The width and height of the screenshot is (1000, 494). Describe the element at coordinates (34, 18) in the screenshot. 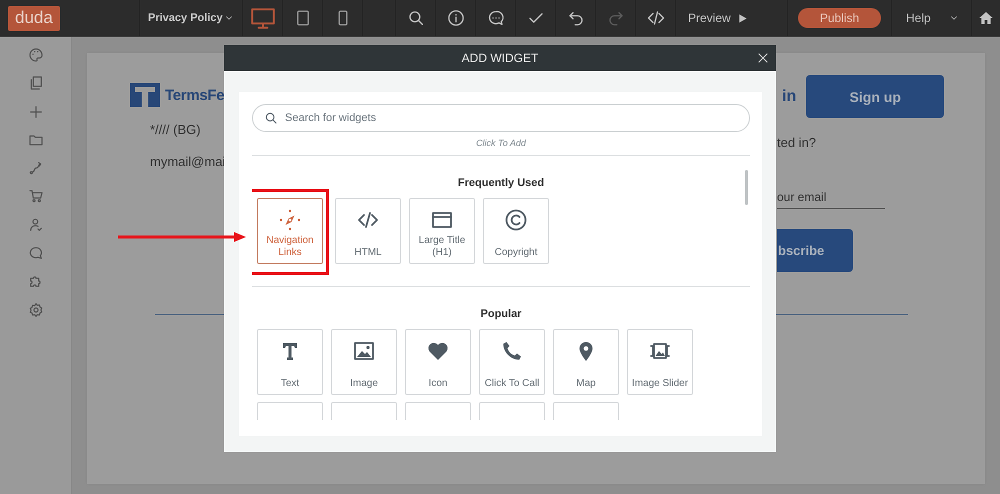

I see `logo: duda` at that location.